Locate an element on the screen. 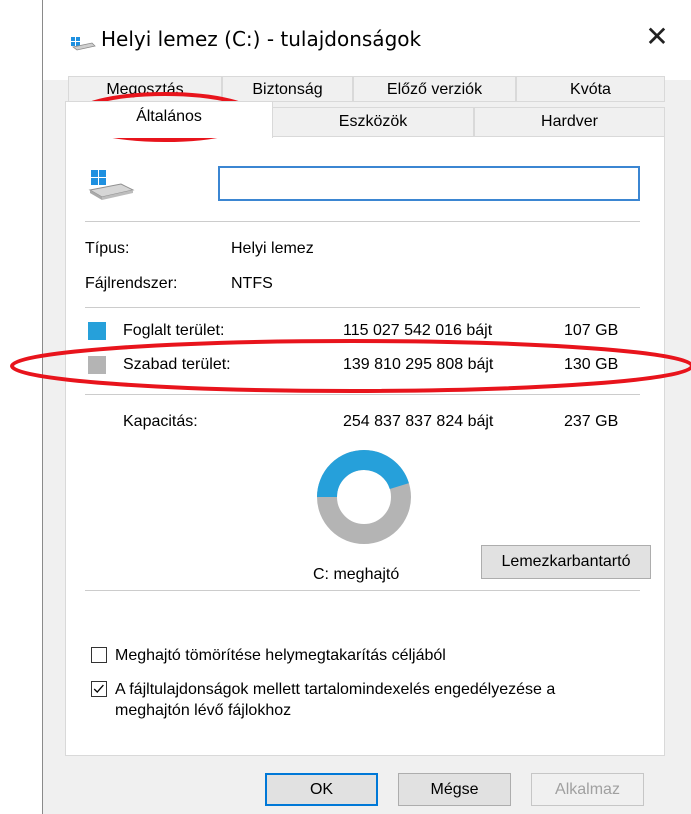 The width and height of the screenshot is (691, 814). indexing-checkbox is located at coordinates (99, 689).